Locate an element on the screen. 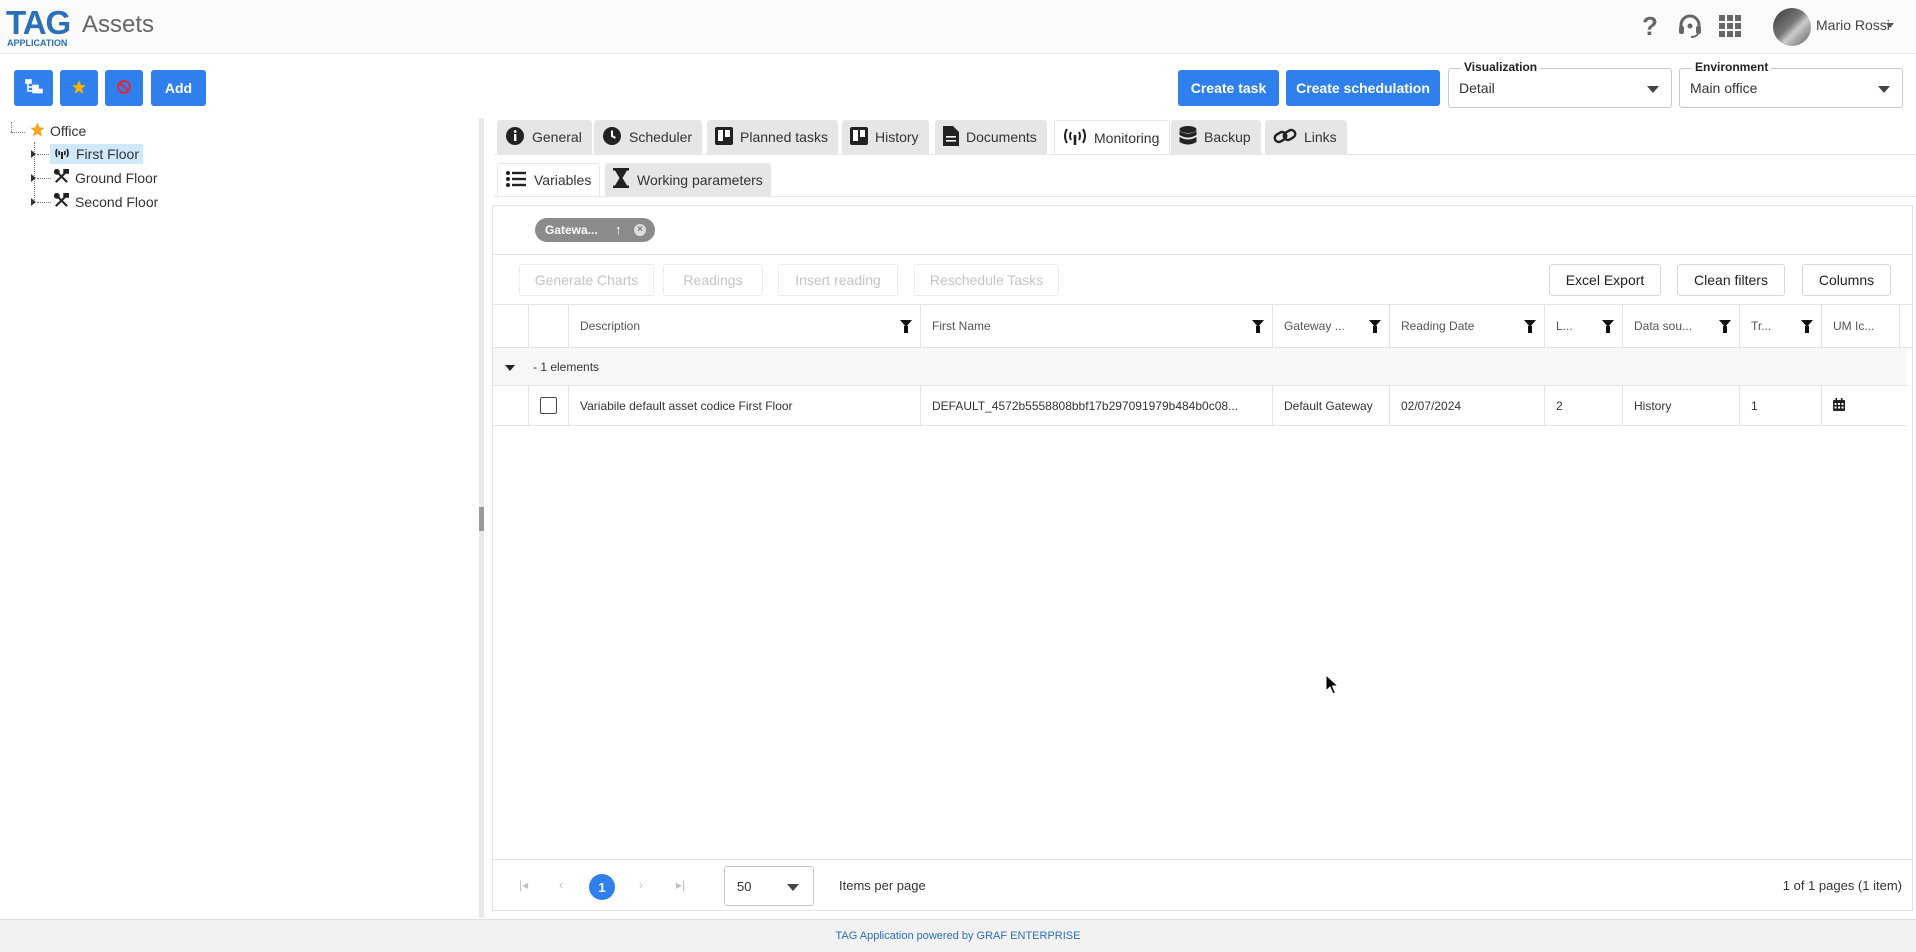  tree-node-first-floor: First Floor is located at coordinates (96, 154).